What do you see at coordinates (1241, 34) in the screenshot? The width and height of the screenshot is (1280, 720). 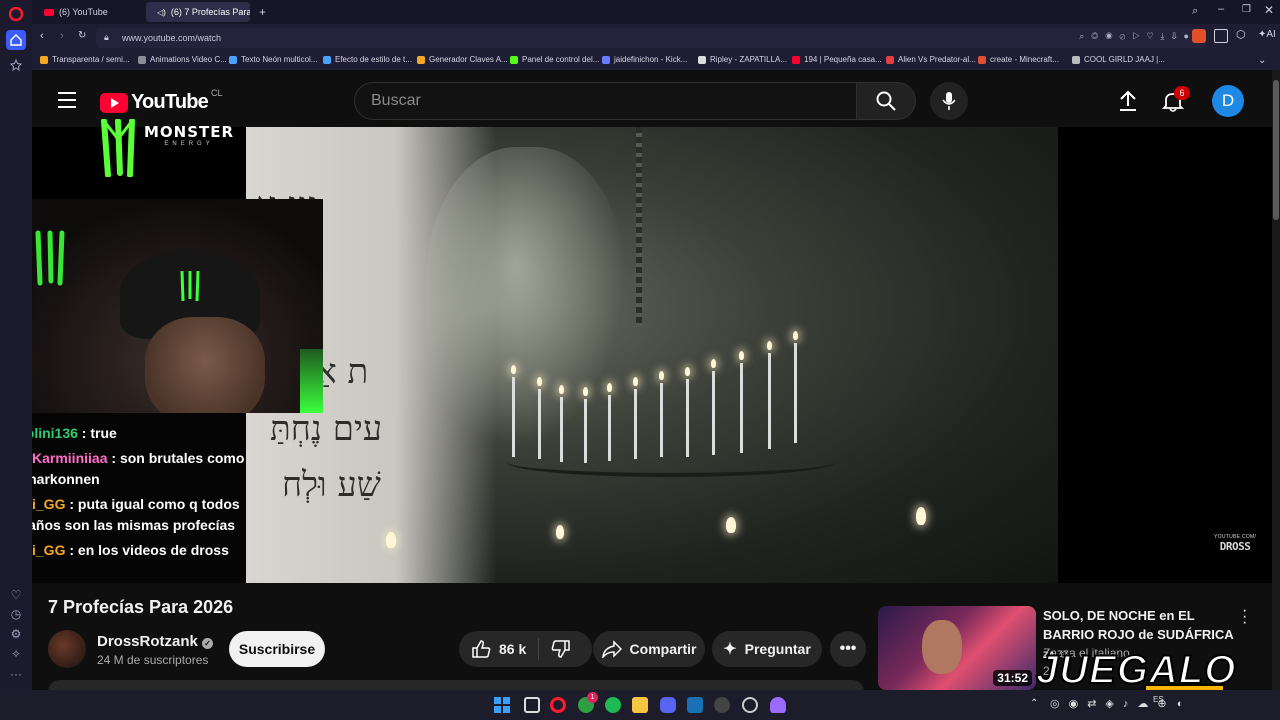 I see `puzzle-icon: ⬡` at bounding box center [1241, 34].